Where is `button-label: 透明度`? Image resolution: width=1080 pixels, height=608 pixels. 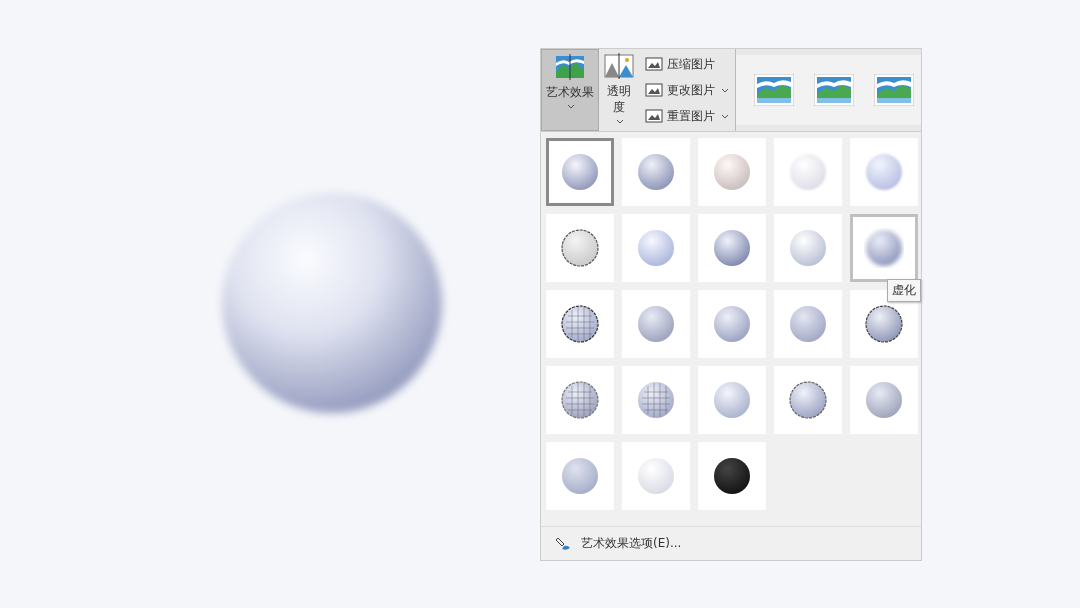
button-label: 透明度 is located at coordinates (619, 99).